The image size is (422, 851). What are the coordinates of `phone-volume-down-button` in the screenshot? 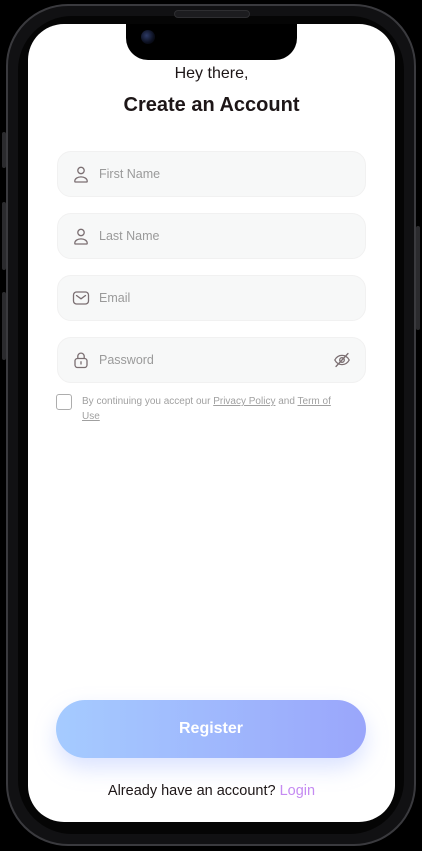 It's located at (4, 326).